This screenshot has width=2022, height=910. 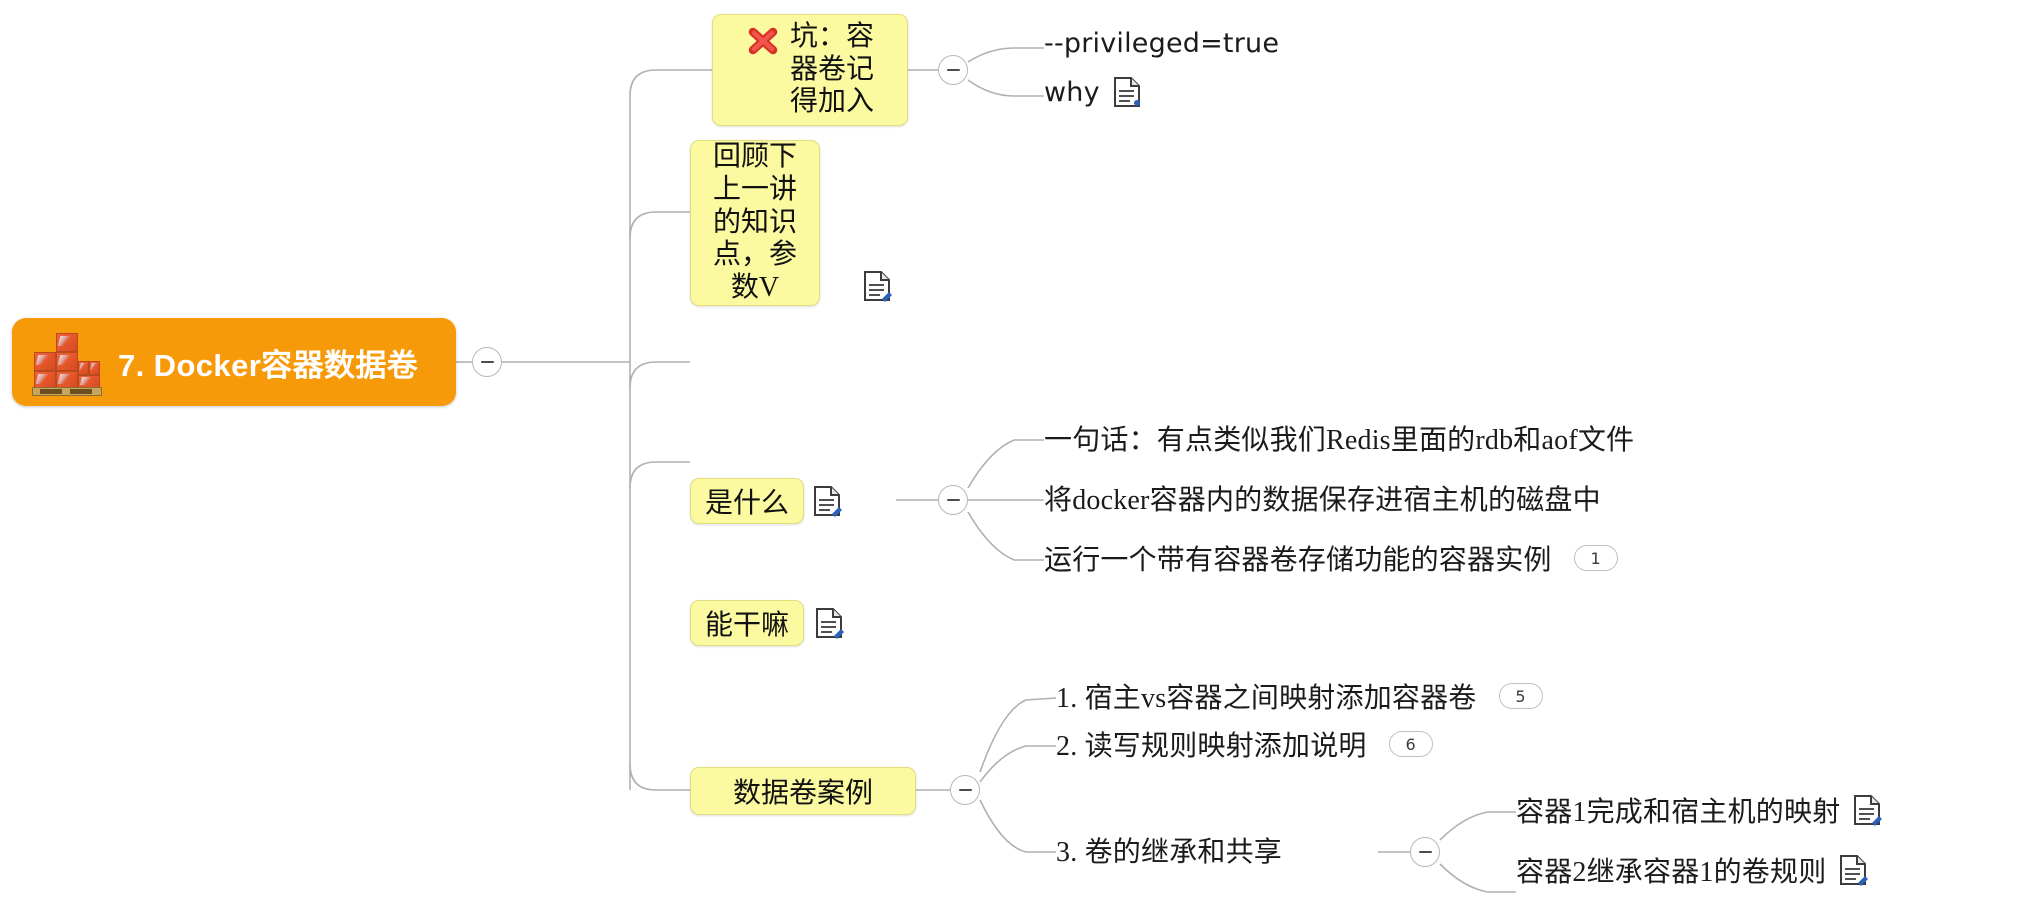 What do you see at coordinates (1595, 558) in the screenshot?
I see `status-badge: 1` at bounding box center [1595, 558].